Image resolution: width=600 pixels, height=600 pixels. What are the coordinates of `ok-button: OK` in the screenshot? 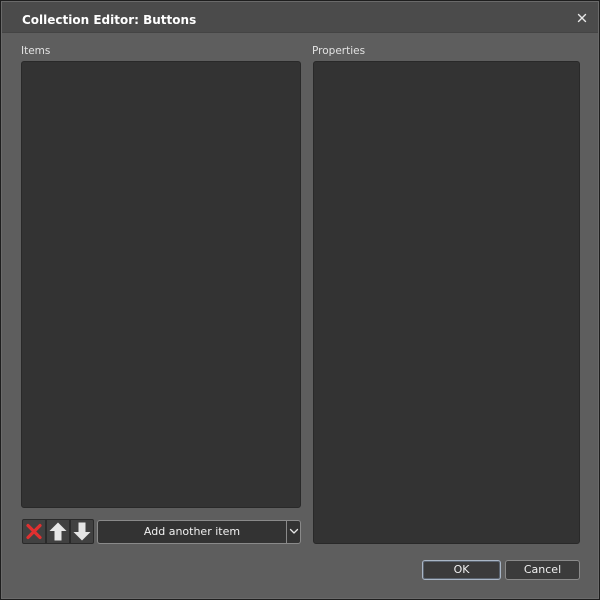 It's located at (461, 570).